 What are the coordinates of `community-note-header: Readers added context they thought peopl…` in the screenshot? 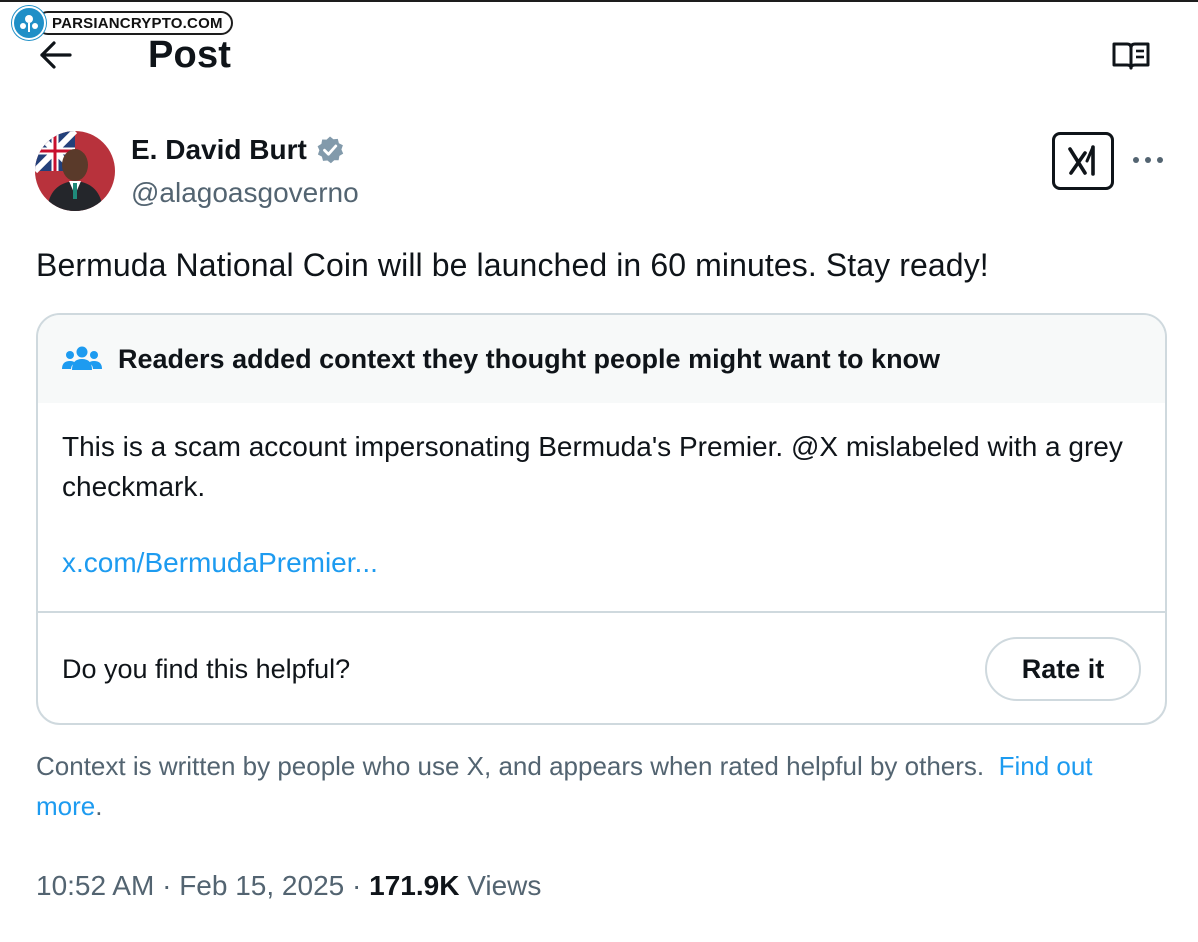 It's located at (601, 359).